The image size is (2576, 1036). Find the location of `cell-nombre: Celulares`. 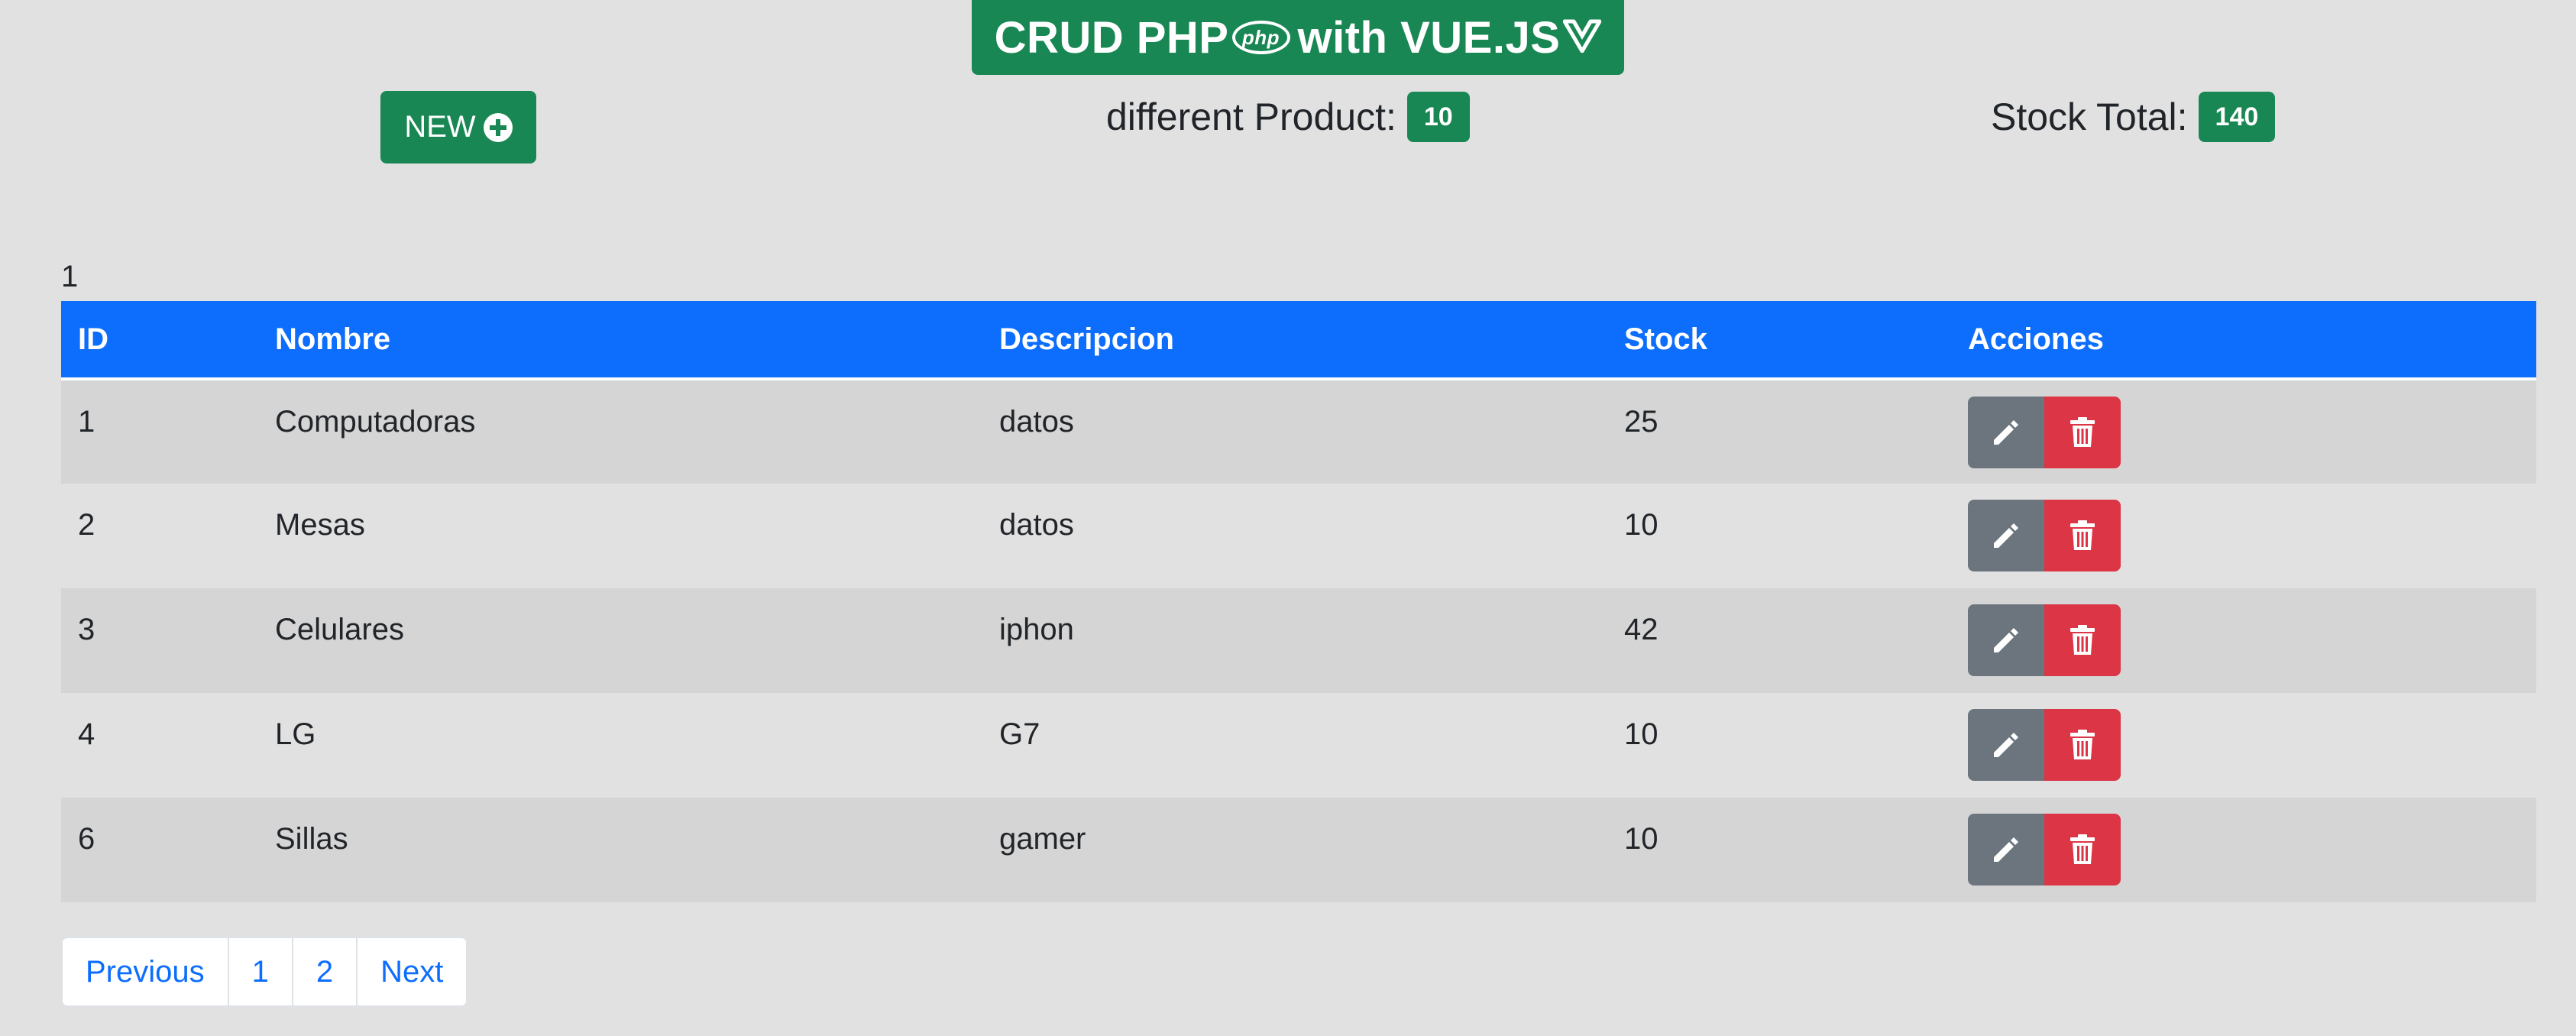

cell-nombre: Celulares is located at coordinates (620, 641).